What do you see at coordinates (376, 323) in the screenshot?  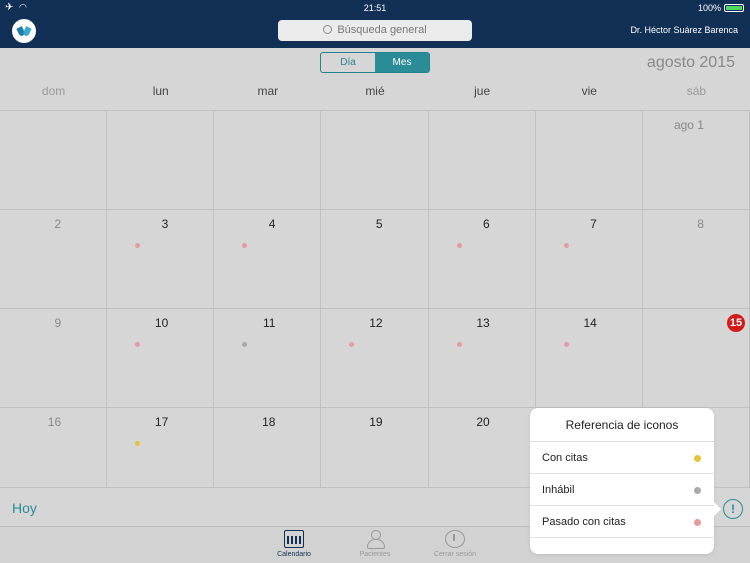 I see `day-number: 12` at bounding box center [376, 323].